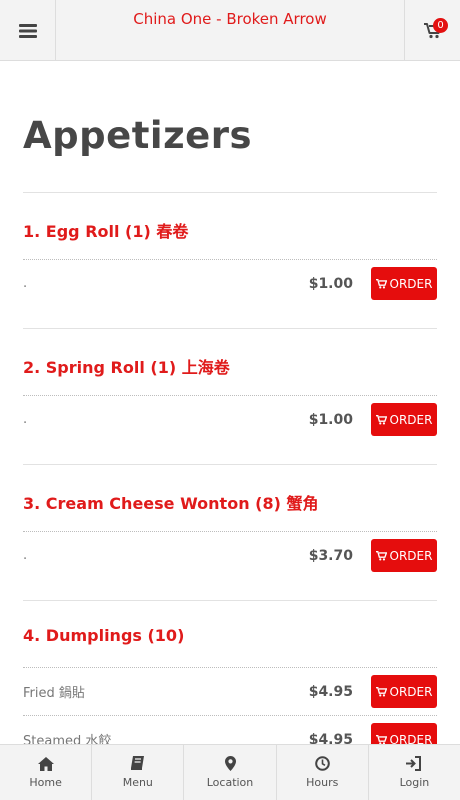  Describe the element at coordinates (54, 693) in the screenshot. I see `variant-label: Fried 鍋貼` at that location.